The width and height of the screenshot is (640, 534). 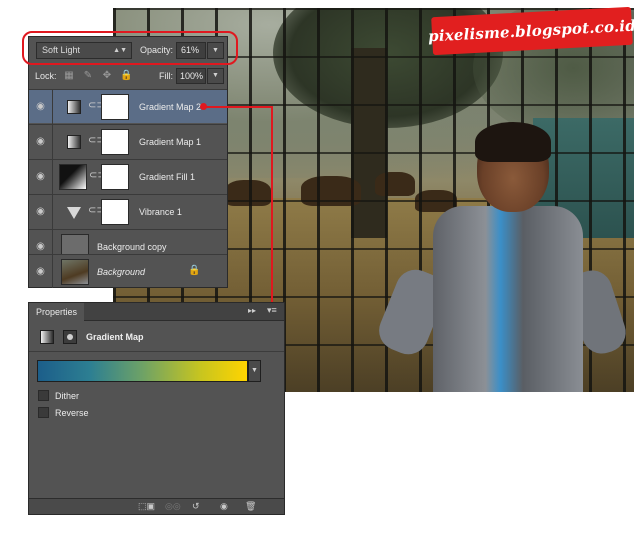 I want to click on gradient-dropdown-button: ▼, so click(x=254, y=371).